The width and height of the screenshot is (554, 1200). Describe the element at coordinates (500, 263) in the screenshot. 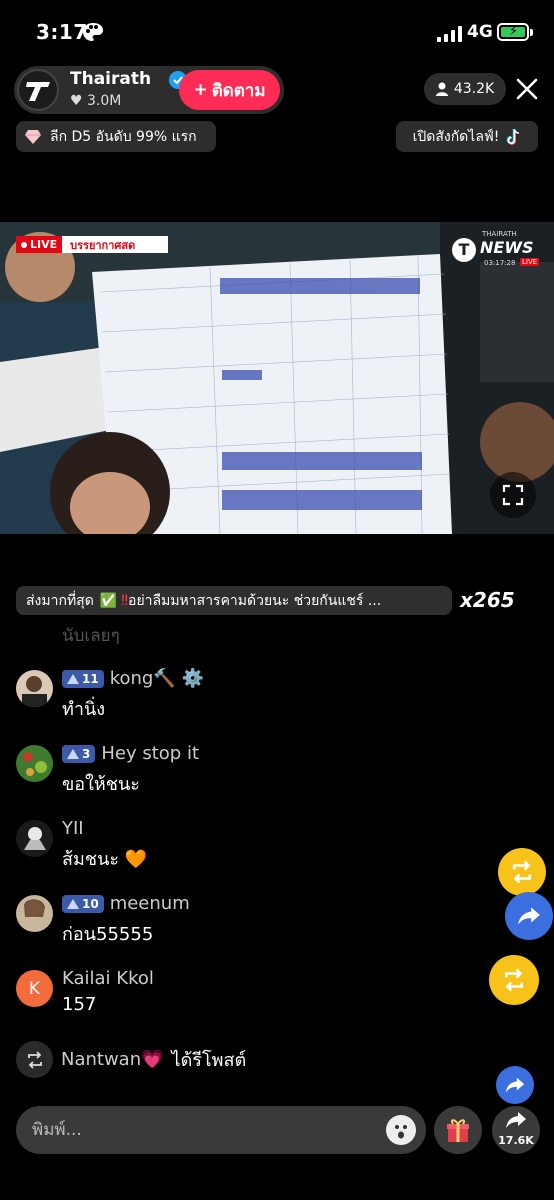

I see `watermark-time: 03:17:28` at that location.